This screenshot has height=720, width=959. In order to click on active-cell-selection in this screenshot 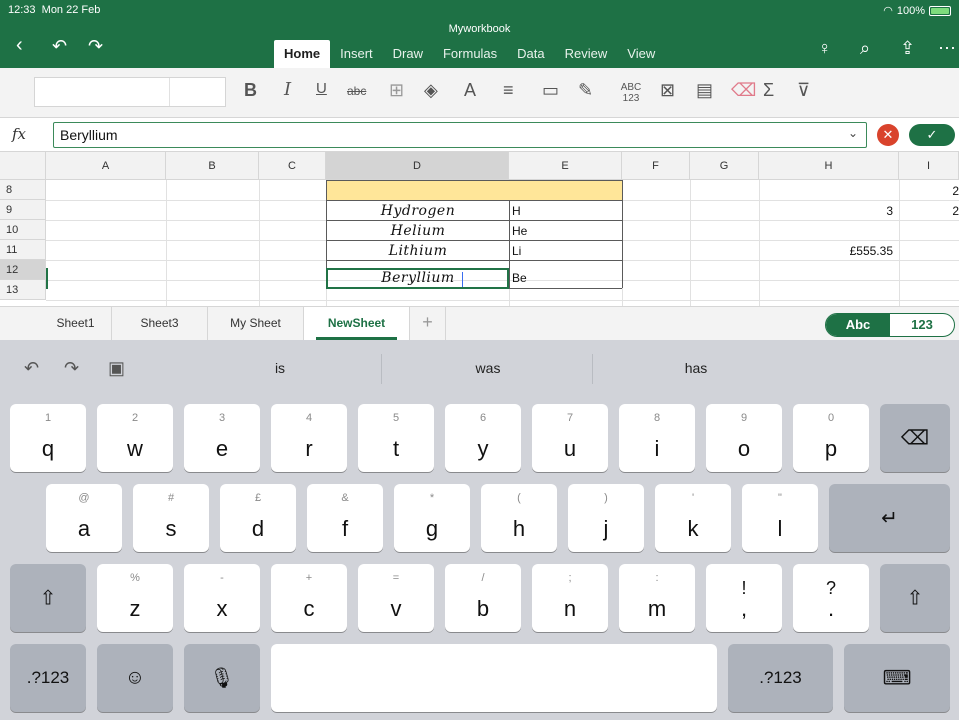, I will do `click(417, 278)`.